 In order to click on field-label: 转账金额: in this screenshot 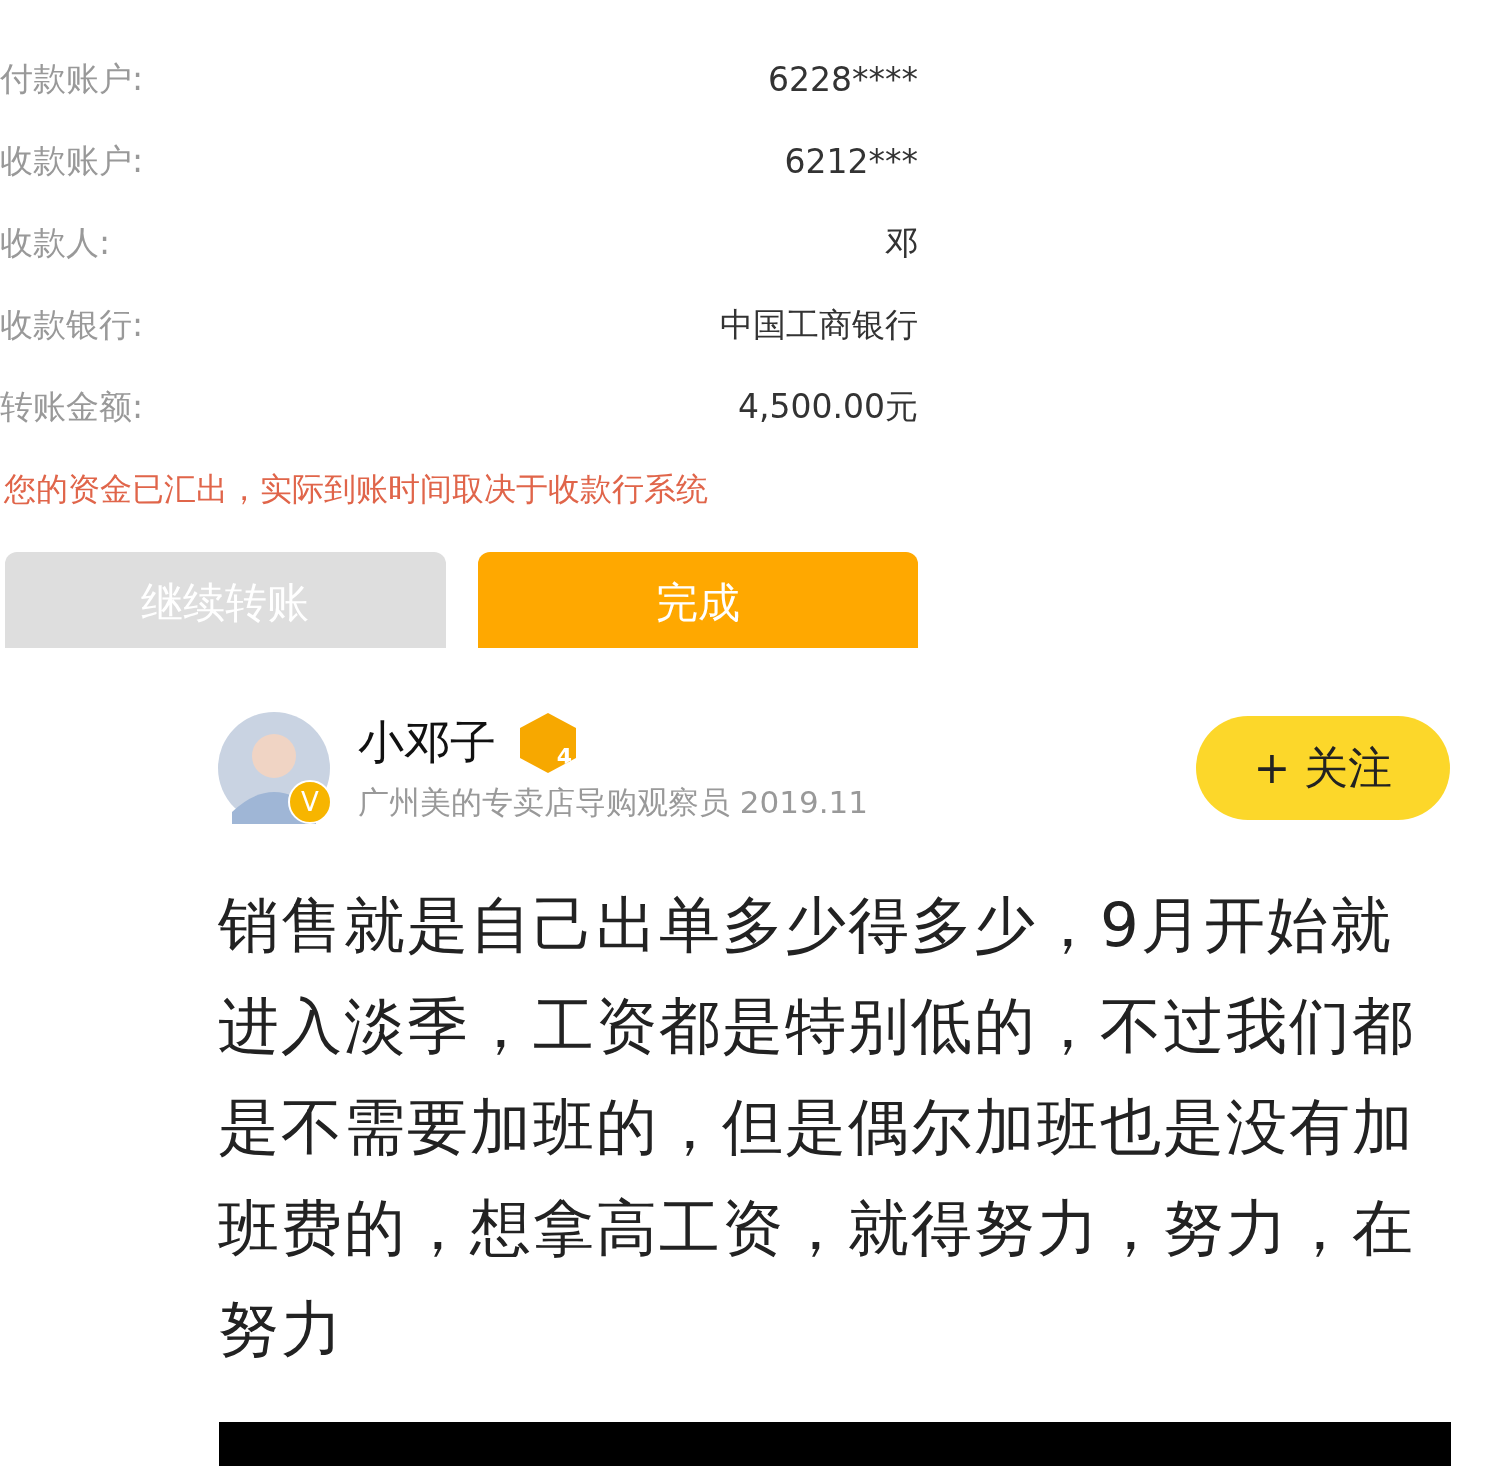, I will do `click(72, 406)`.